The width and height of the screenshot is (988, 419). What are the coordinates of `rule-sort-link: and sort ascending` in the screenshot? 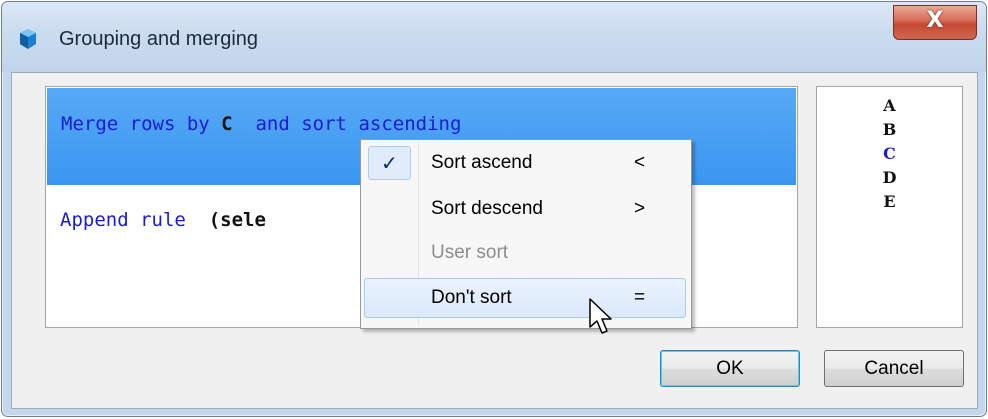 It's located at (347, 124).